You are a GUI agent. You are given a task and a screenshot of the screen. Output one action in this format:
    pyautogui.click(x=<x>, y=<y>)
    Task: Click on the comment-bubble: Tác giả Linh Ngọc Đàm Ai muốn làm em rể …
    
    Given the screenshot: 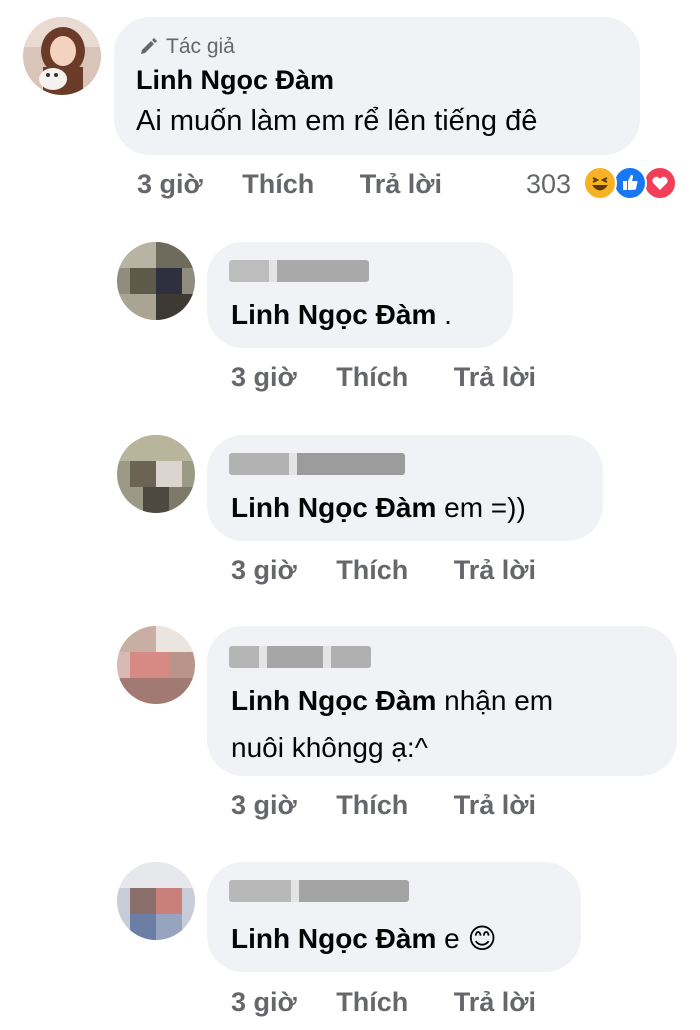 What is the action you would take?
    pyautogui.click(x=377, y=86)
    